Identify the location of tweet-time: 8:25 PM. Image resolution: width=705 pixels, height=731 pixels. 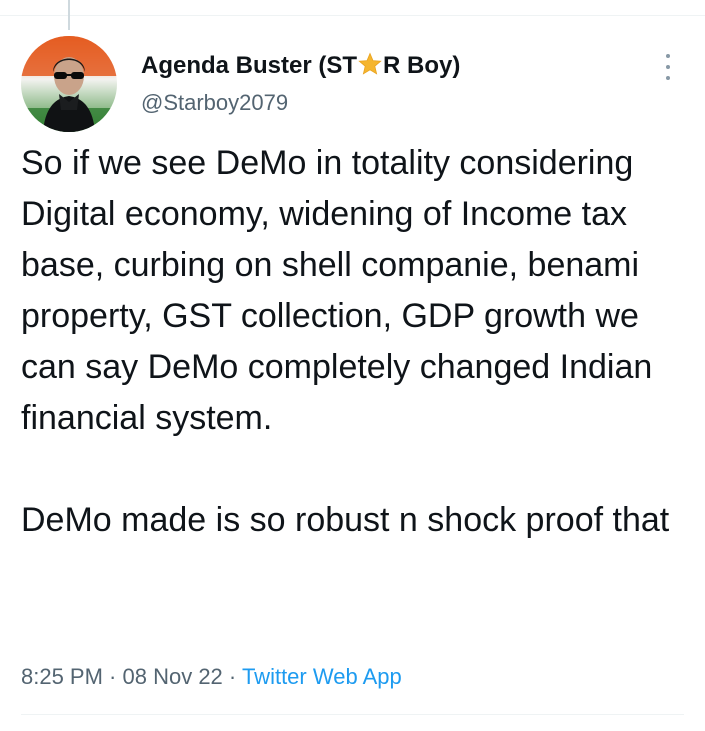
(62, 676).